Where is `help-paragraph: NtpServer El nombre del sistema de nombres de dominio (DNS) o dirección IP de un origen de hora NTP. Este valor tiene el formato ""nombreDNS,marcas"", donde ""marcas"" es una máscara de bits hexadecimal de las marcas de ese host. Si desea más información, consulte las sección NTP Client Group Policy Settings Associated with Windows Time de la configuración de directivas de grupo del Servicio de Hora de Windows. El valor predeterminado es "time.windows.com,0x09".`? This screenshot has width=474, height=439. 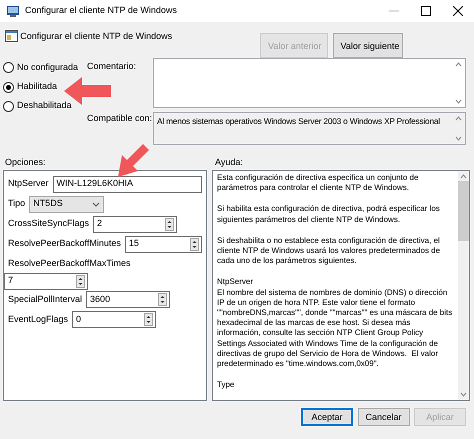
help-paragraph: NtpServer El nombre del sistema de nombres de dominio (DNS) o dirección IP de un origen de hora NTP. Este valor tiene el formato ""nombreDNS,marcas"", donde ""marcas"" es una máscara de bits hexadecimal de las marcas de ese host. Si desea más información, consulte las sección NTP Client Group Policy Settings Associated with Windows Time de la configuración de directivas de grupo del Servicio de Hora de Windows. El valor predeterminado es "time.windows.com,0x09". is located at coordinates (335, 323).